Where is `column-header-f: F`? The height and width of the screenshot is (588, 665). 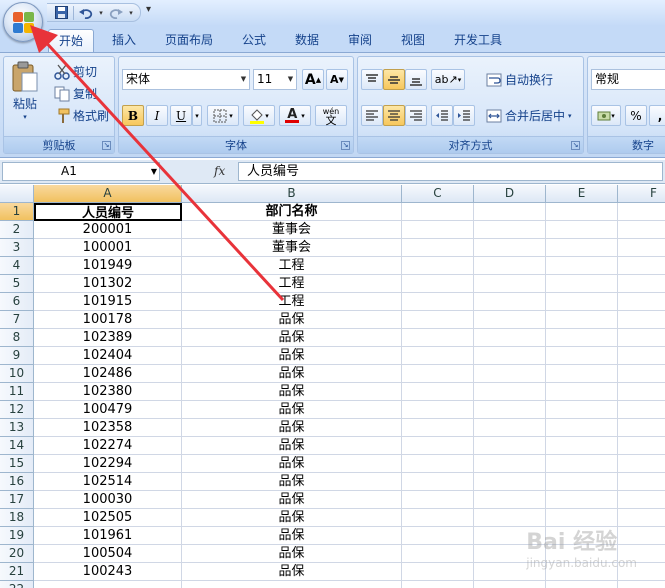 column-header-f: F is located at coordinates (641, 194).